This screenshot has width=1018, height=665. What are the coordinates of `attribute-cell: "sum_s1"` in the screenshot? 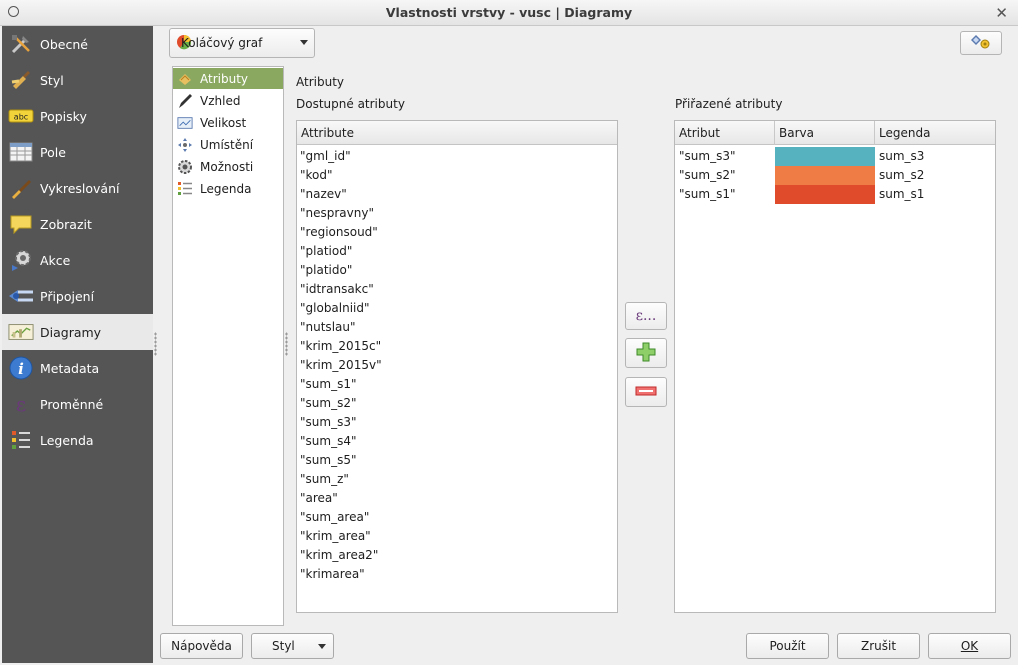 It's located at (725, 194).